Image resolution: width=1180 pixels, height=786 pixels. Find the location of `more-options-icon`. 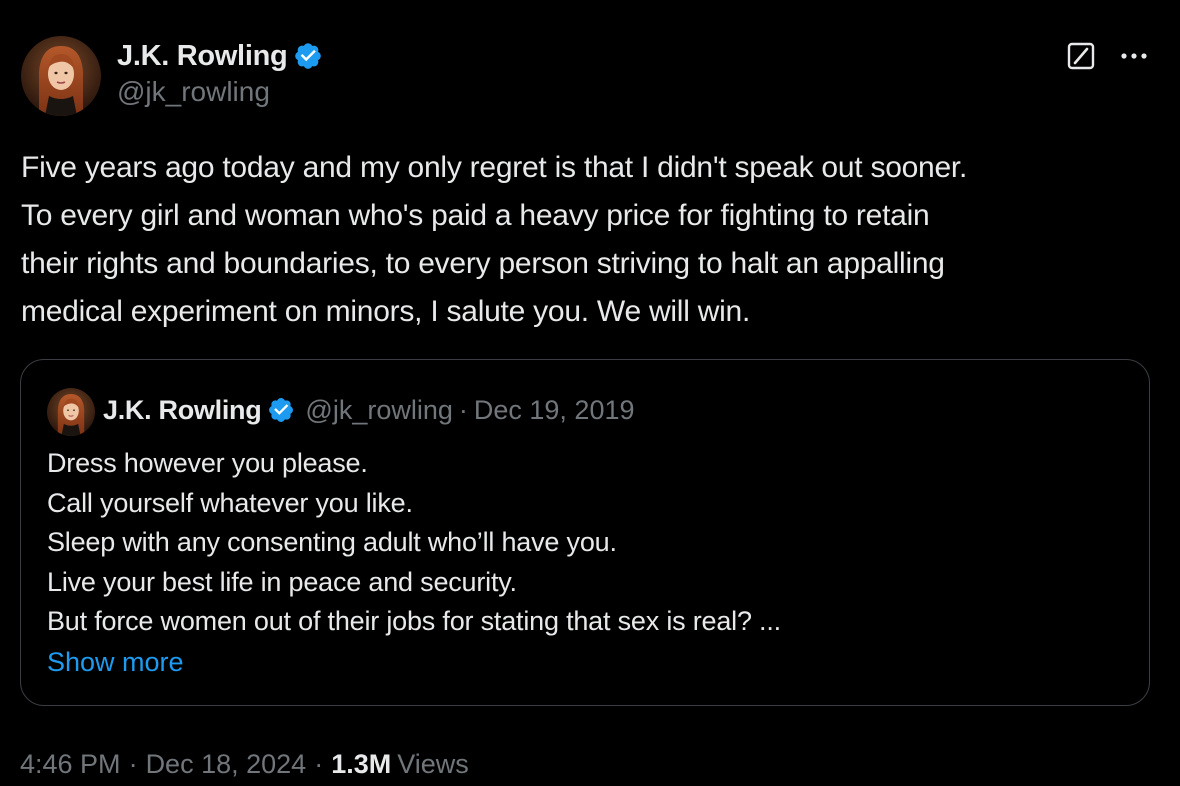

more-options-icon is located at coordinates (1134, 56).